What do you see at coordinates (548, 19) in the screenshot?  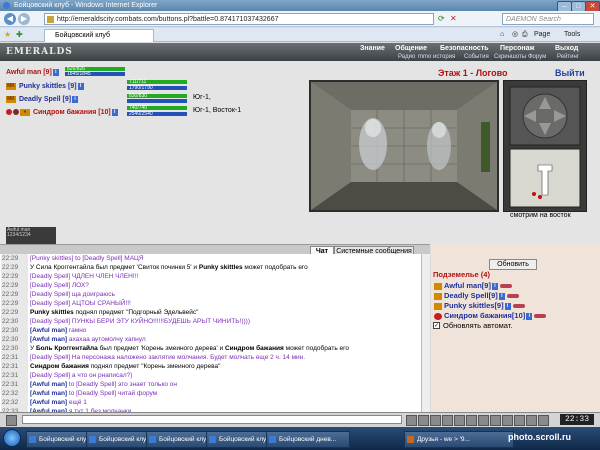 I see `search-input: DAEMON Search` at bounding box center [548, 19].